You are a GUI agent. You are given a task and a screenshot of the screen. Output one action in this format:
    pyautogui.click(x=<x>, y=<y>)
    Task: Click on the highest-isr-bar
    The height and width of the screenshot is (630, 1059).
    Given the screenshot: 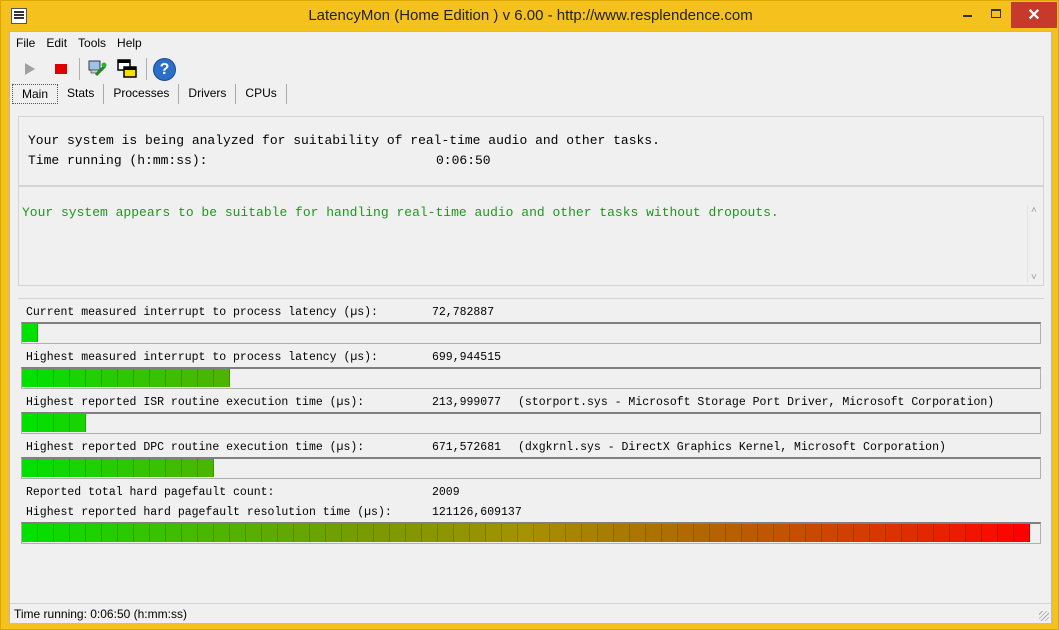 What is the action you would take?
    pyautogui.click(x=531, y=423)
    